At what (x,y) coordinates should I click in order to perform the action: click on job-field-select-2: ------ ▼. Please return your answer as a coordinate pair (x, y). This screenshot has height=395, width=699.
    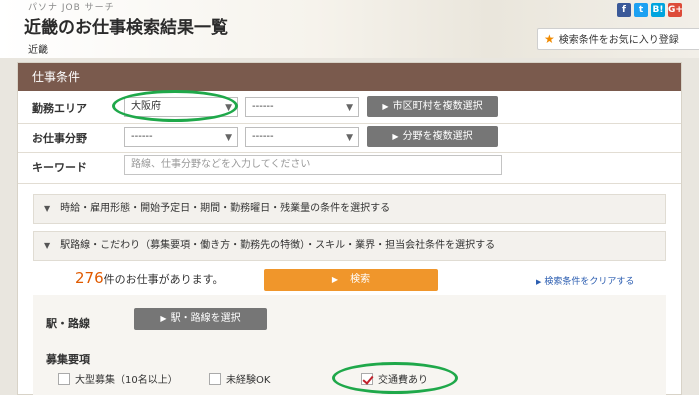
    Looking at the image, I should click on (302, 137).